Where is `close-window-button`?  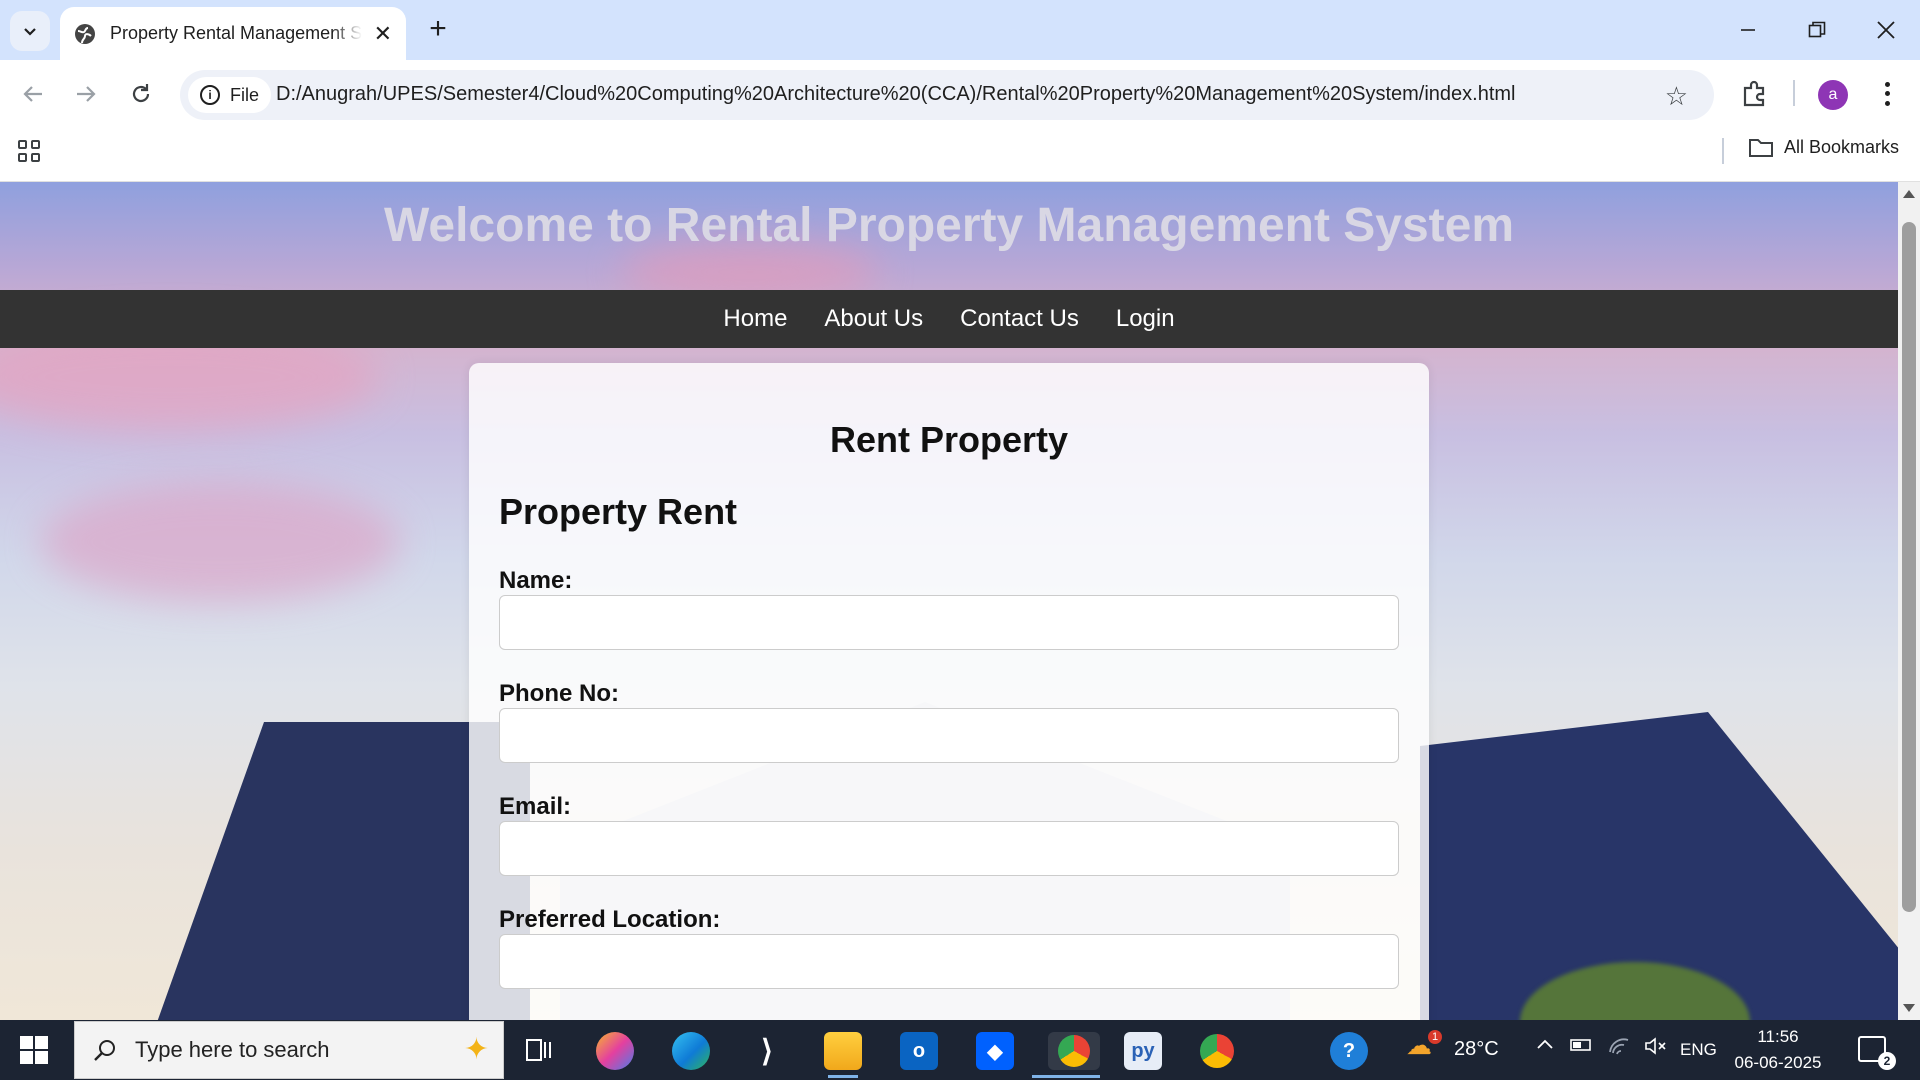
close-window-button is located at coordinates (1886, 30).